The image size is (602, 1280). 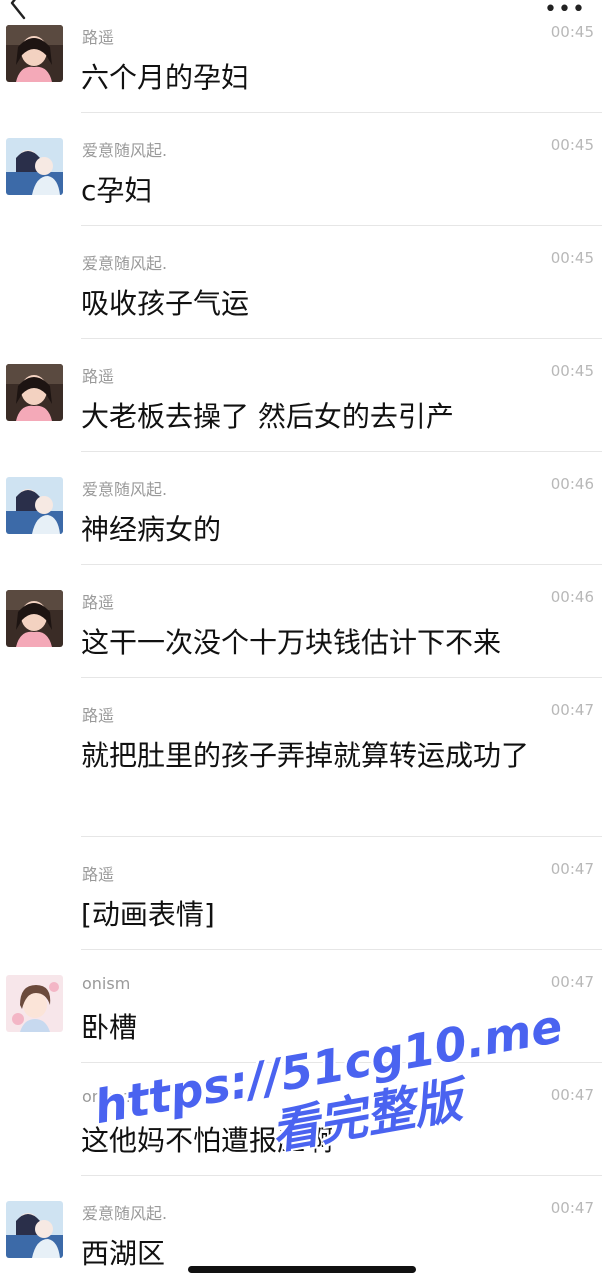 I want to click on list-item: 爱意随风起. 00:45 吸收孩子气运, so click(x=301, y=282).